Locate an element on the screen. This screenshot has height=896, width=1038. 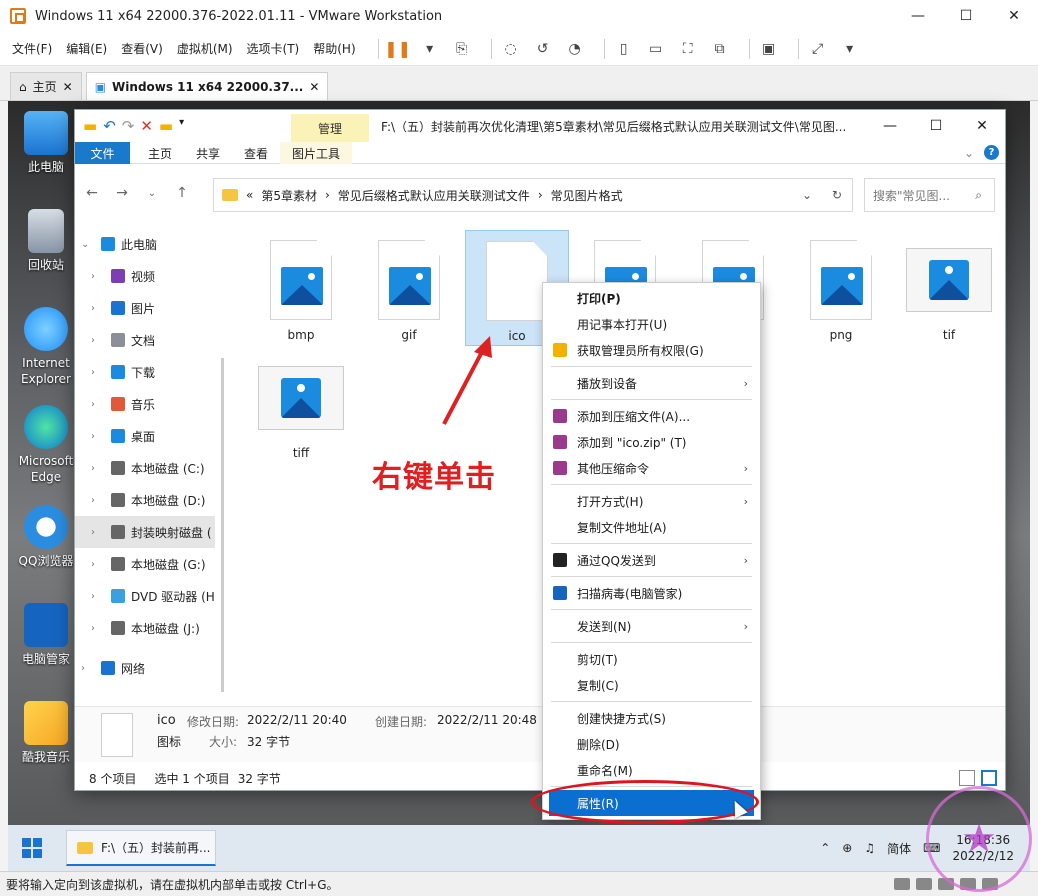
tab-file: 文件 is located at coordinates (102, 153).